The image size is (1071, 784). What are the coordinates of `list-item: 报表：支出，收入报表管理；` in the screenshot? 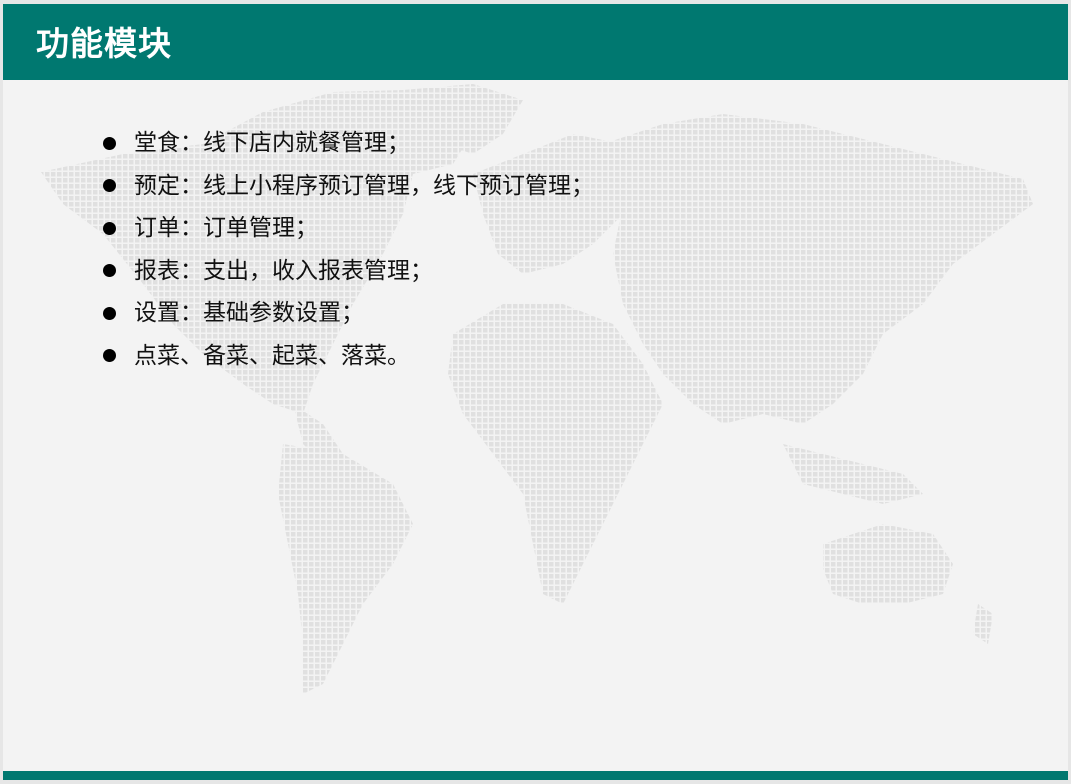 It's located at (348, 271).